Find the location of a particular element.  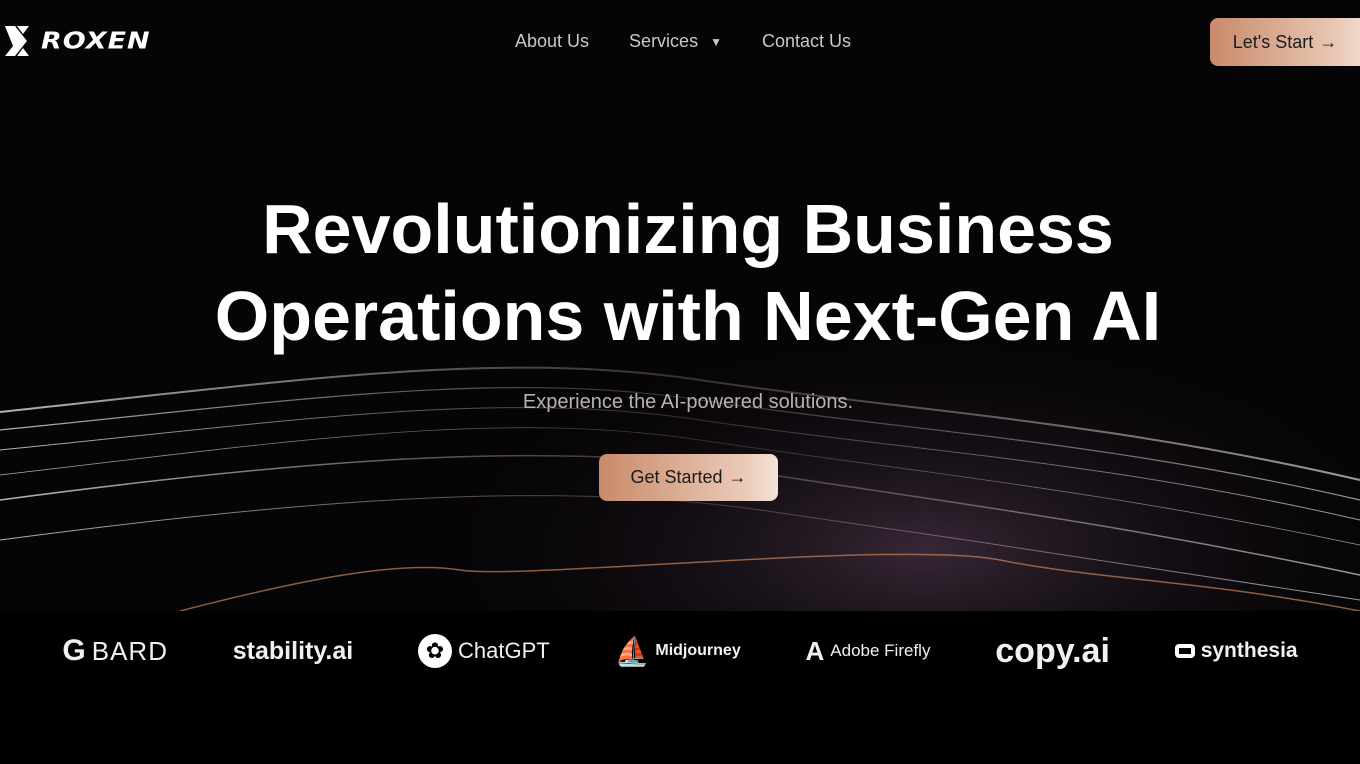

roxen-logo-icon is located at coordinates (17, 41).